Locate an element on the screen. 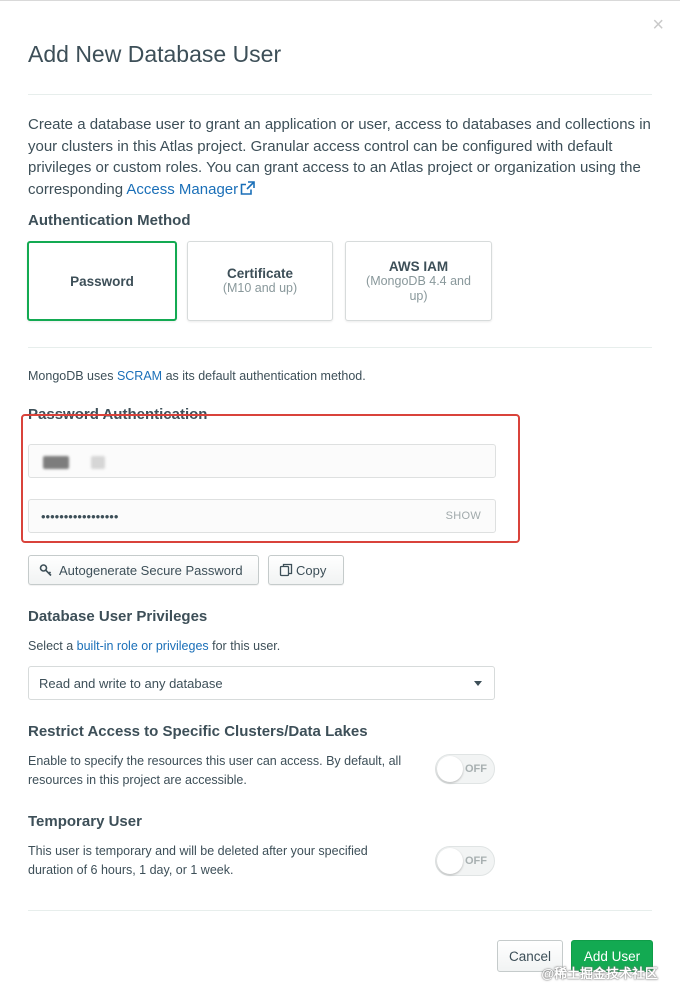 Image resolution: width=680 pixels, height=1002 pixels. auth-option-name: Password is located at coordinates (102, 281).